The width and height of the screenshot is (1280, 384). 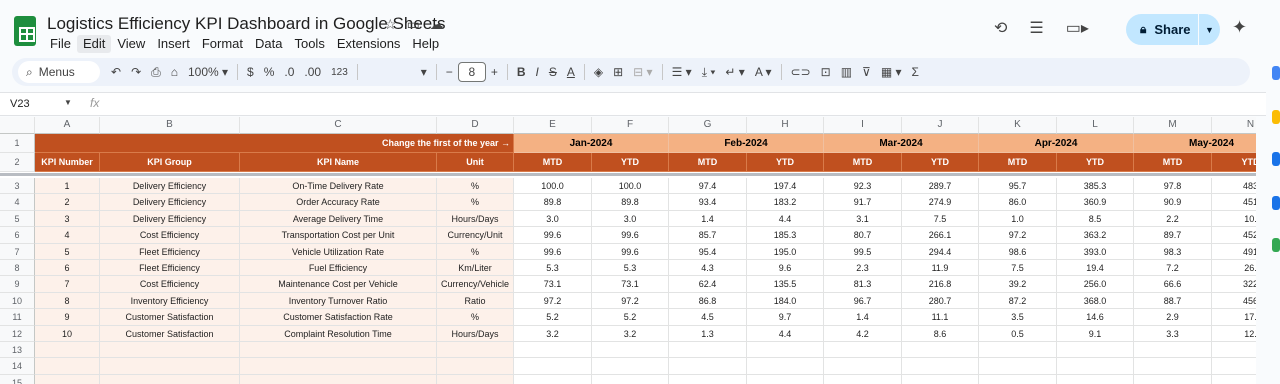 I want to click on redo-icon: ↷, so click(x=136, y=72).